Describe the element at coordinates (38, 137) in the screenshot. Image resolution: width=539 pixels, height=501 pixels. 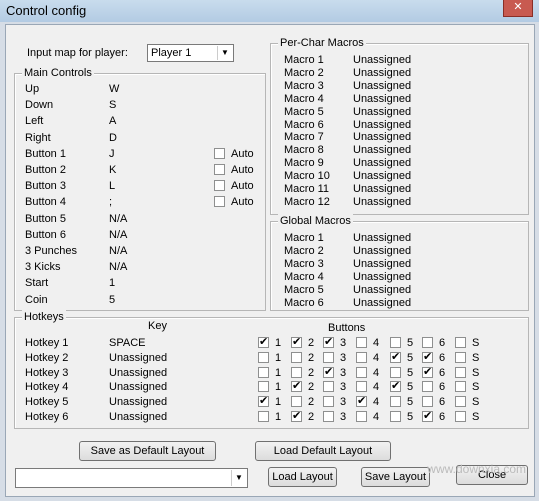
I see `control-name: Right` at that location.